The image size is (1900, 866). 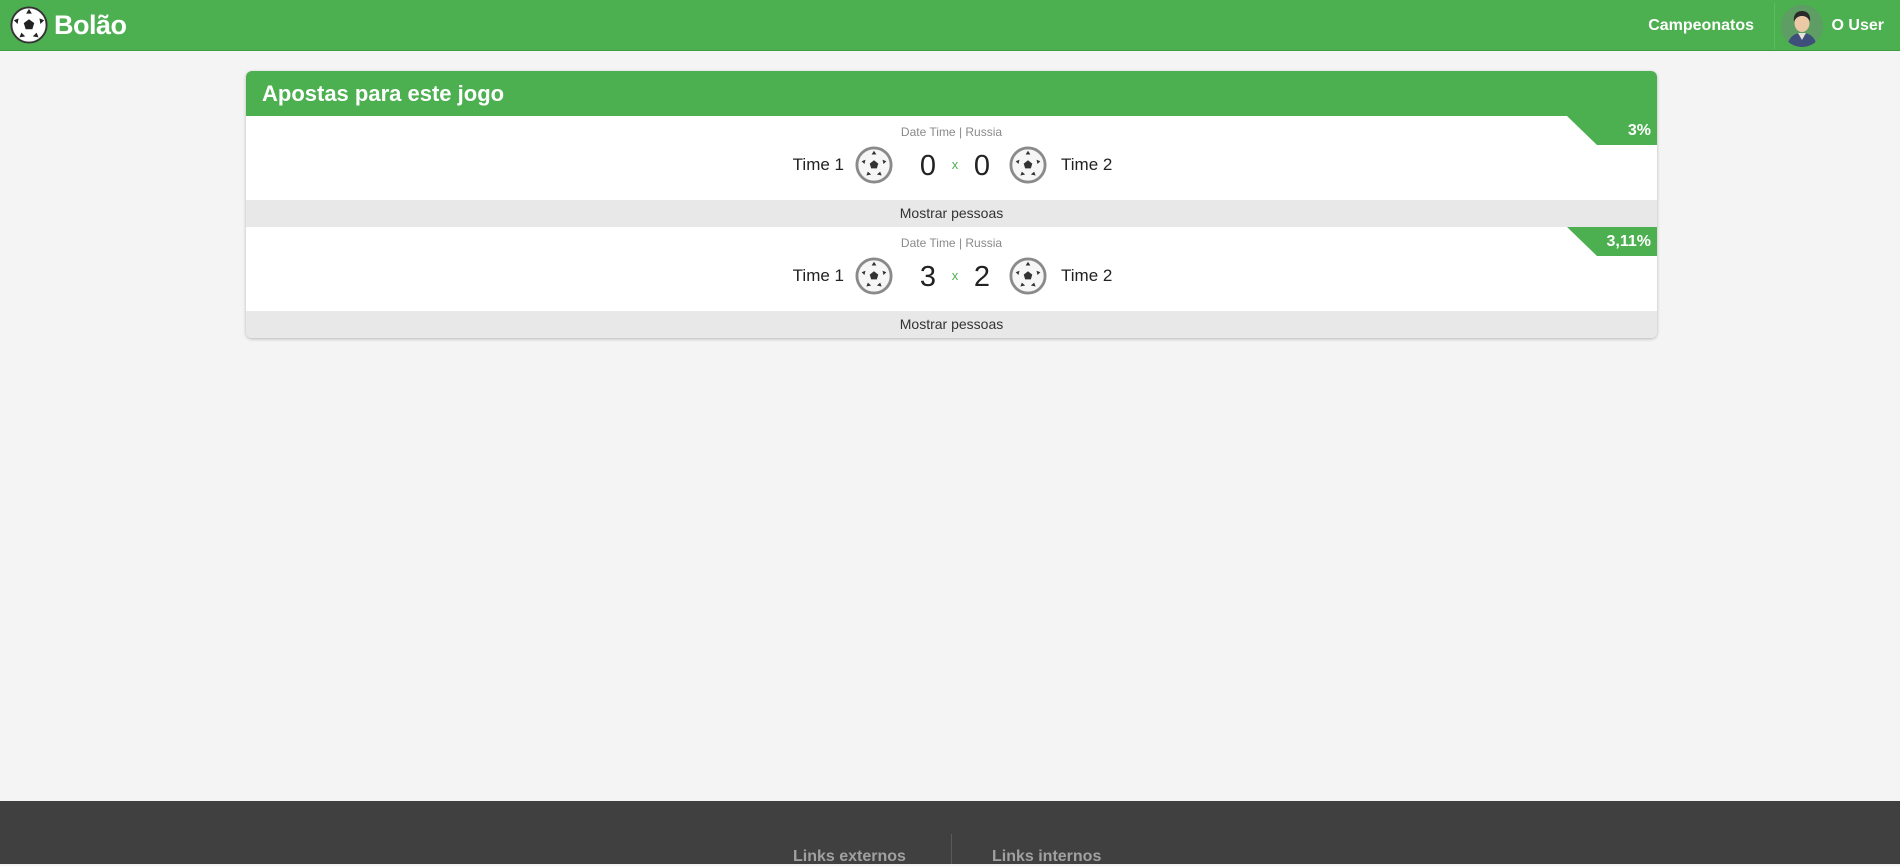 What do you see at coordinates (90, 24) in the screenshot?
I see `brand-title: Bolão` at bounding box center [90, 24].